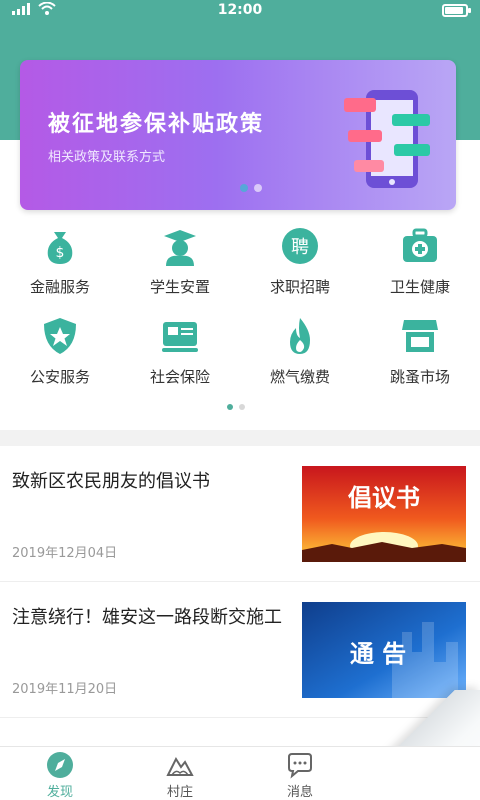  Describe the element at coordinates (299, 287) in the screenshot. I see `service-label: 求职招聘` at that location.